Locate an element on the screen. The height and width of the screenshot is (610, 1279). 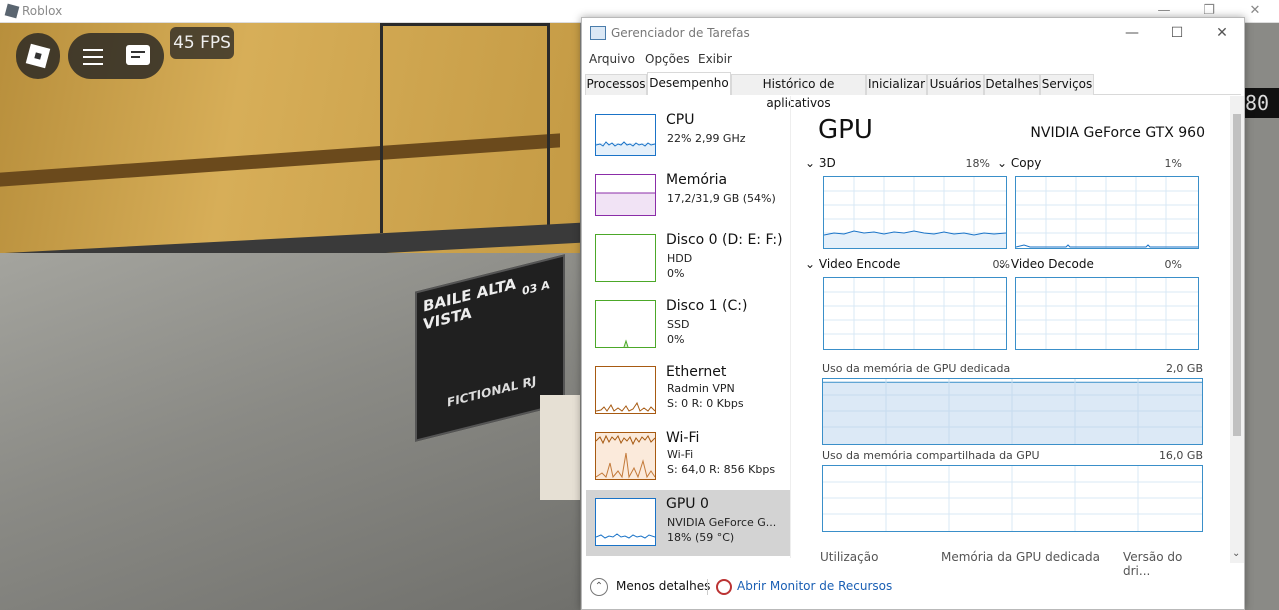
tab-usuarios: Usuários is located at coordinates (955, 84).